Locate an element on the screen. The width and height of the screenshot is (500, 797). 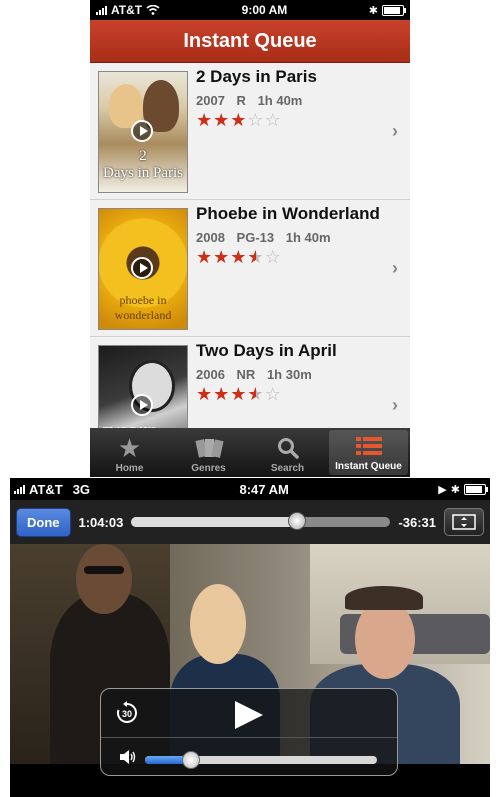
remaining-time: -36:31 is located at coordinates (417, 522).